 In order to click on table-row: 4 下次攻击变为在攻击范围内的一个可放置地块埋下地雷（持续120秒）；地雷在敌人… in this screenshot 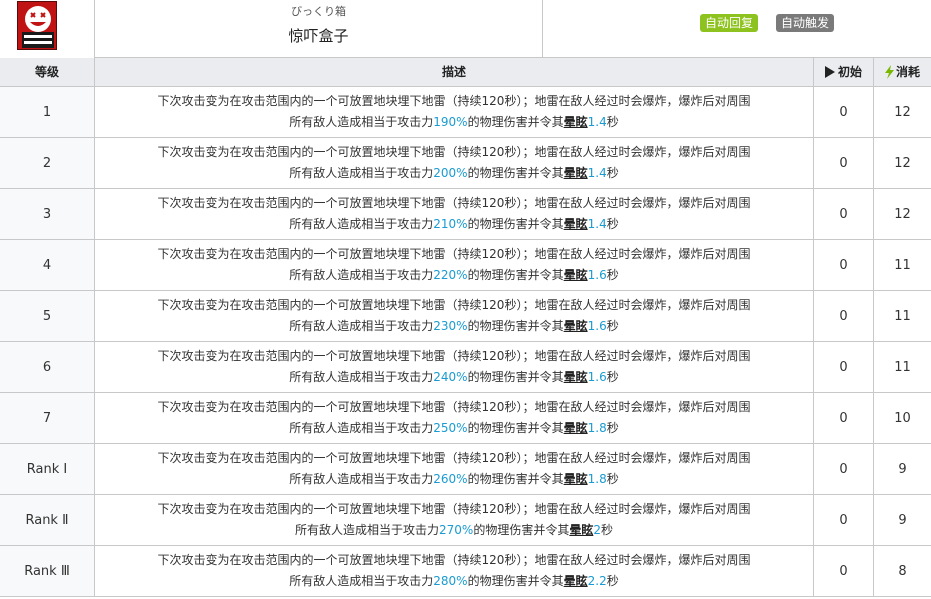, I will do `click(465, 265)`.